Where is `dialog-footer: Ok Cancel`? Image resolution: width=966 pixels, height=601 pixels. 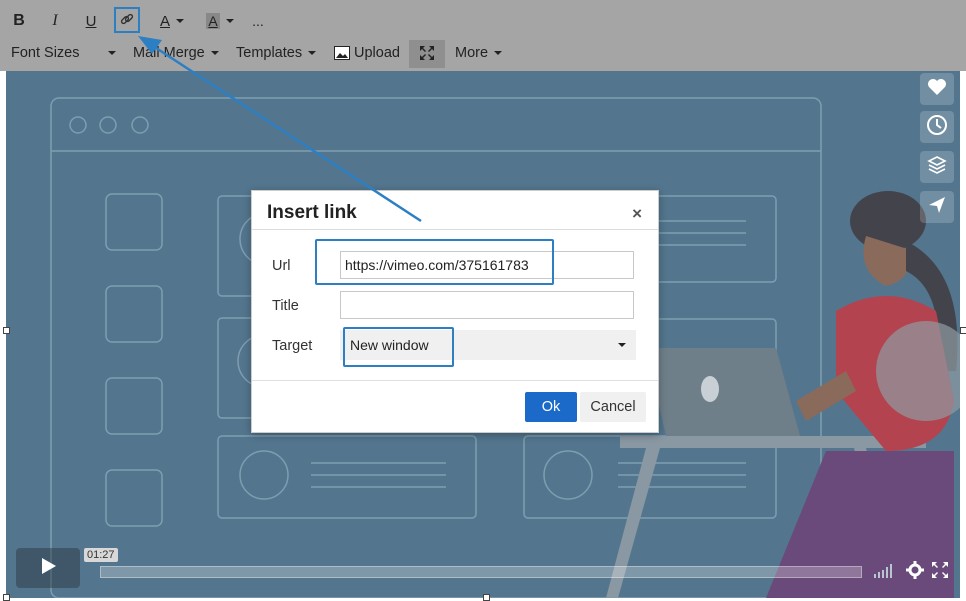 dialog-footer: Ok Cancel is located at coordinates (455, 406).